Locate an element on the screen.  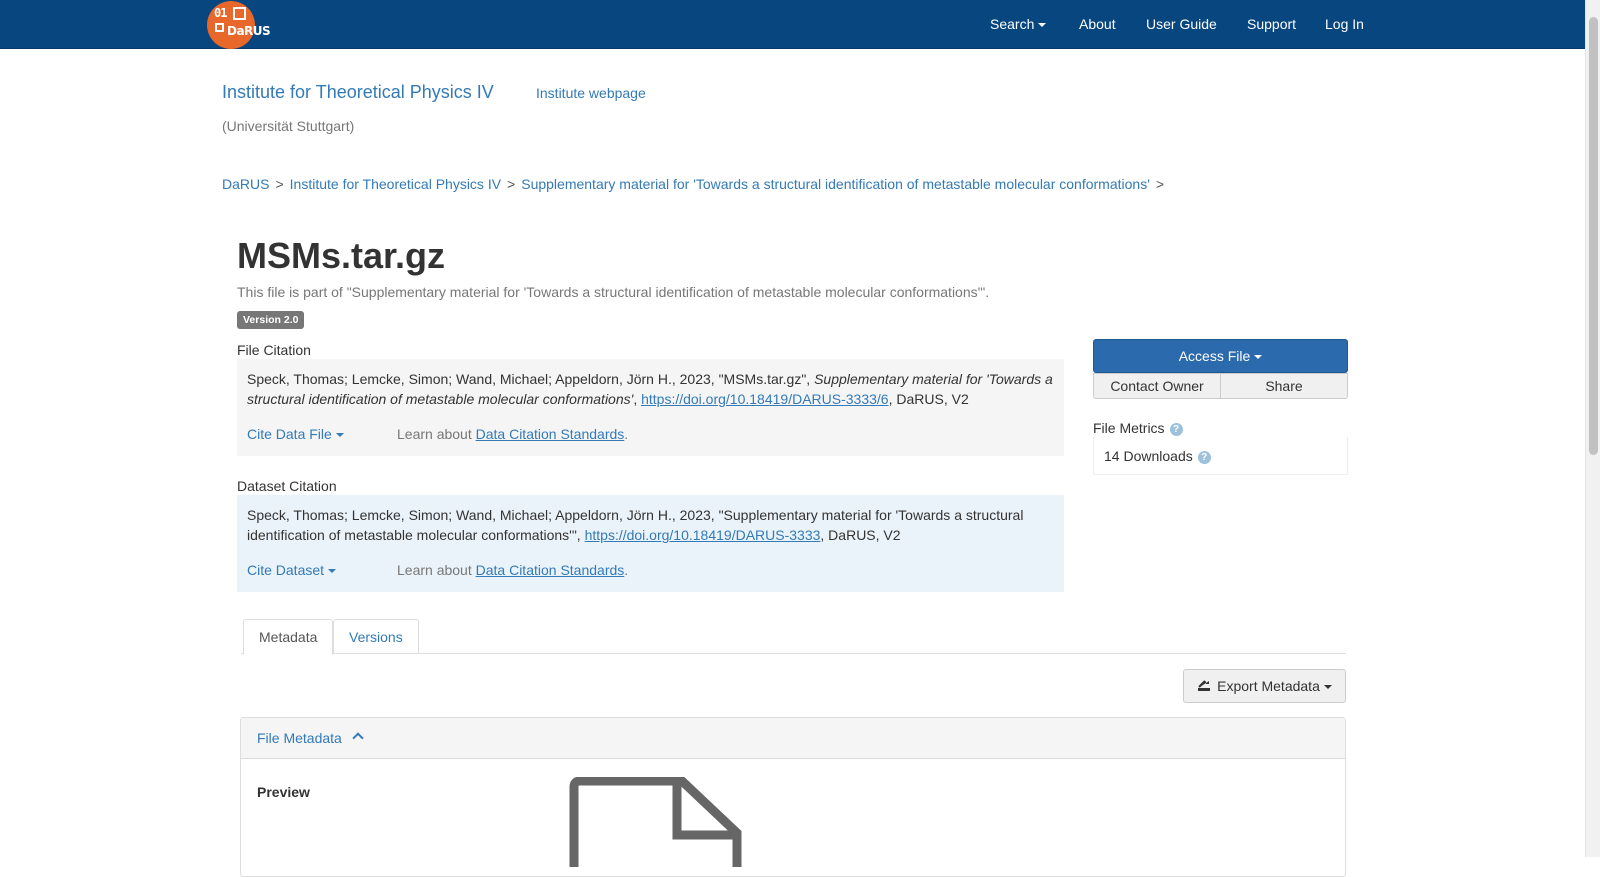
nav-search-dropdown: Search is located at coordinates (1018, 24).